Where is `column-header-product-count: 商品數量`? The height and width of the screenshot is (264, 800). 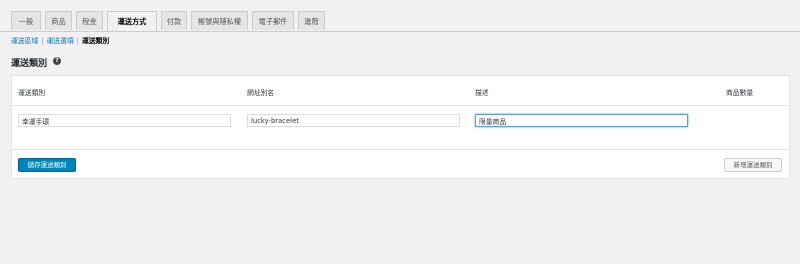 column-header-product-count: 商品數量 is located at coordinates (740, 93).